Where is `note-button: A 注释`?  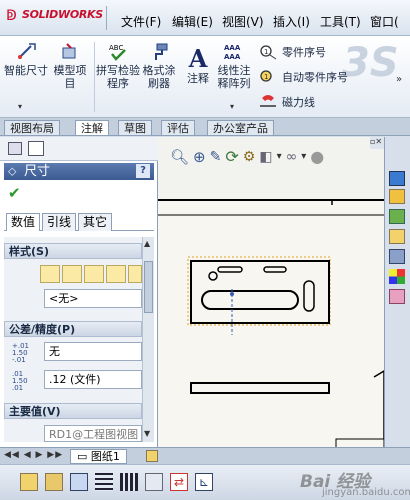
note-button: A 注释 is located at coordinates (198, 66).